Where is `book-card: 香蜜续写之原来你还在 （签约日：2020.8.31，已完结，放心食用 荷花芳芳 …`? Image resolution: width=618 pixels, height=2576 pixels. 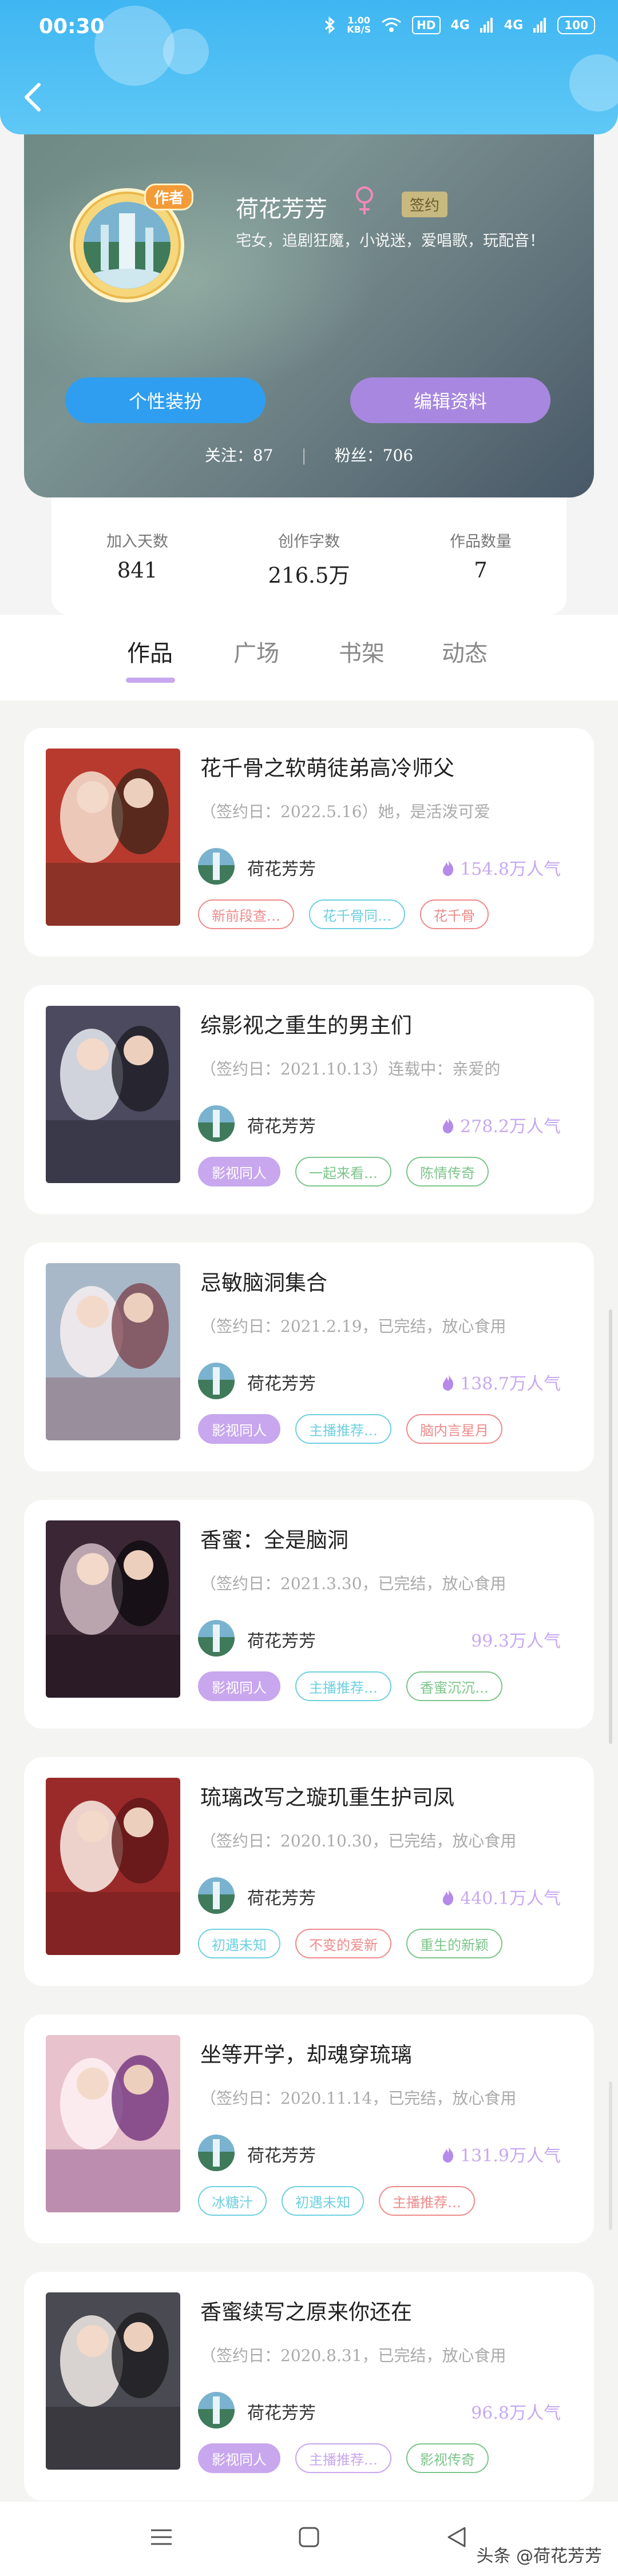 book-card: 香蜜续写之原来你还在 （签约日：2020.8.31，已完结，放心食用 荷花芳芳 … is located at coordinates (309, 2386).